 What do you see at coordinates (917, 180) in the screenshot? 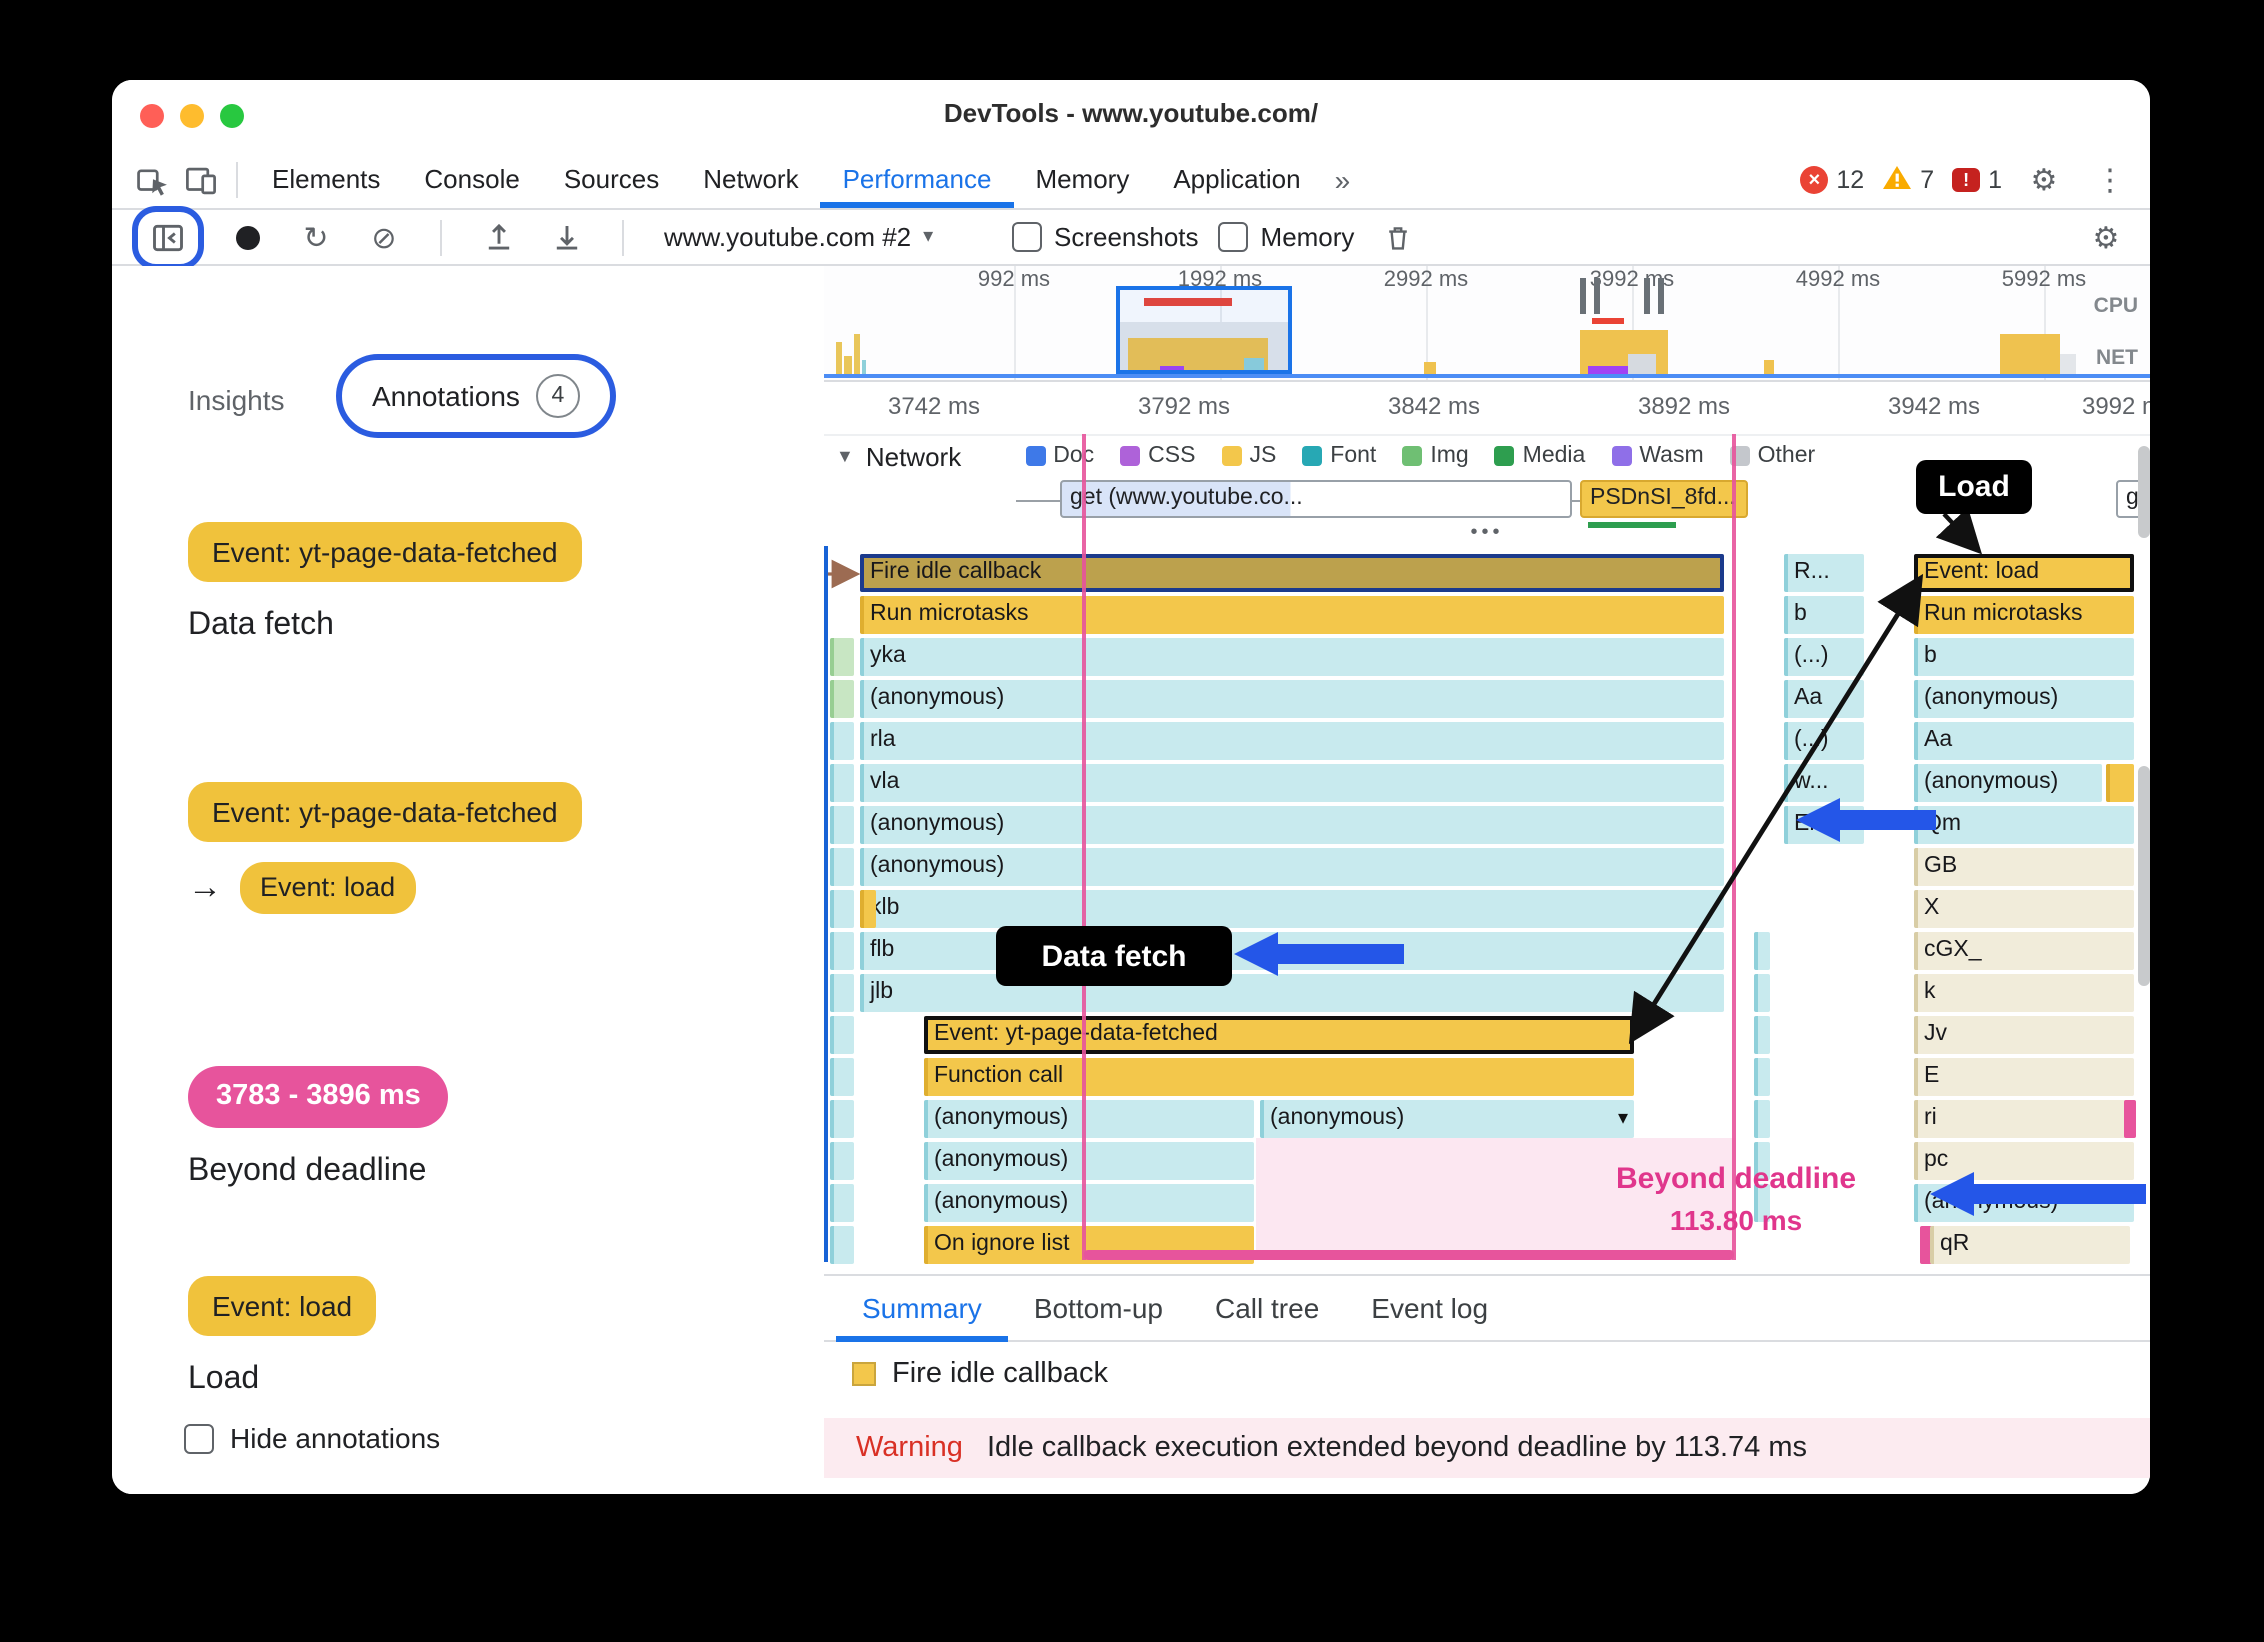
I see `tab-performance: Performance` at bounding box center [917, 180].